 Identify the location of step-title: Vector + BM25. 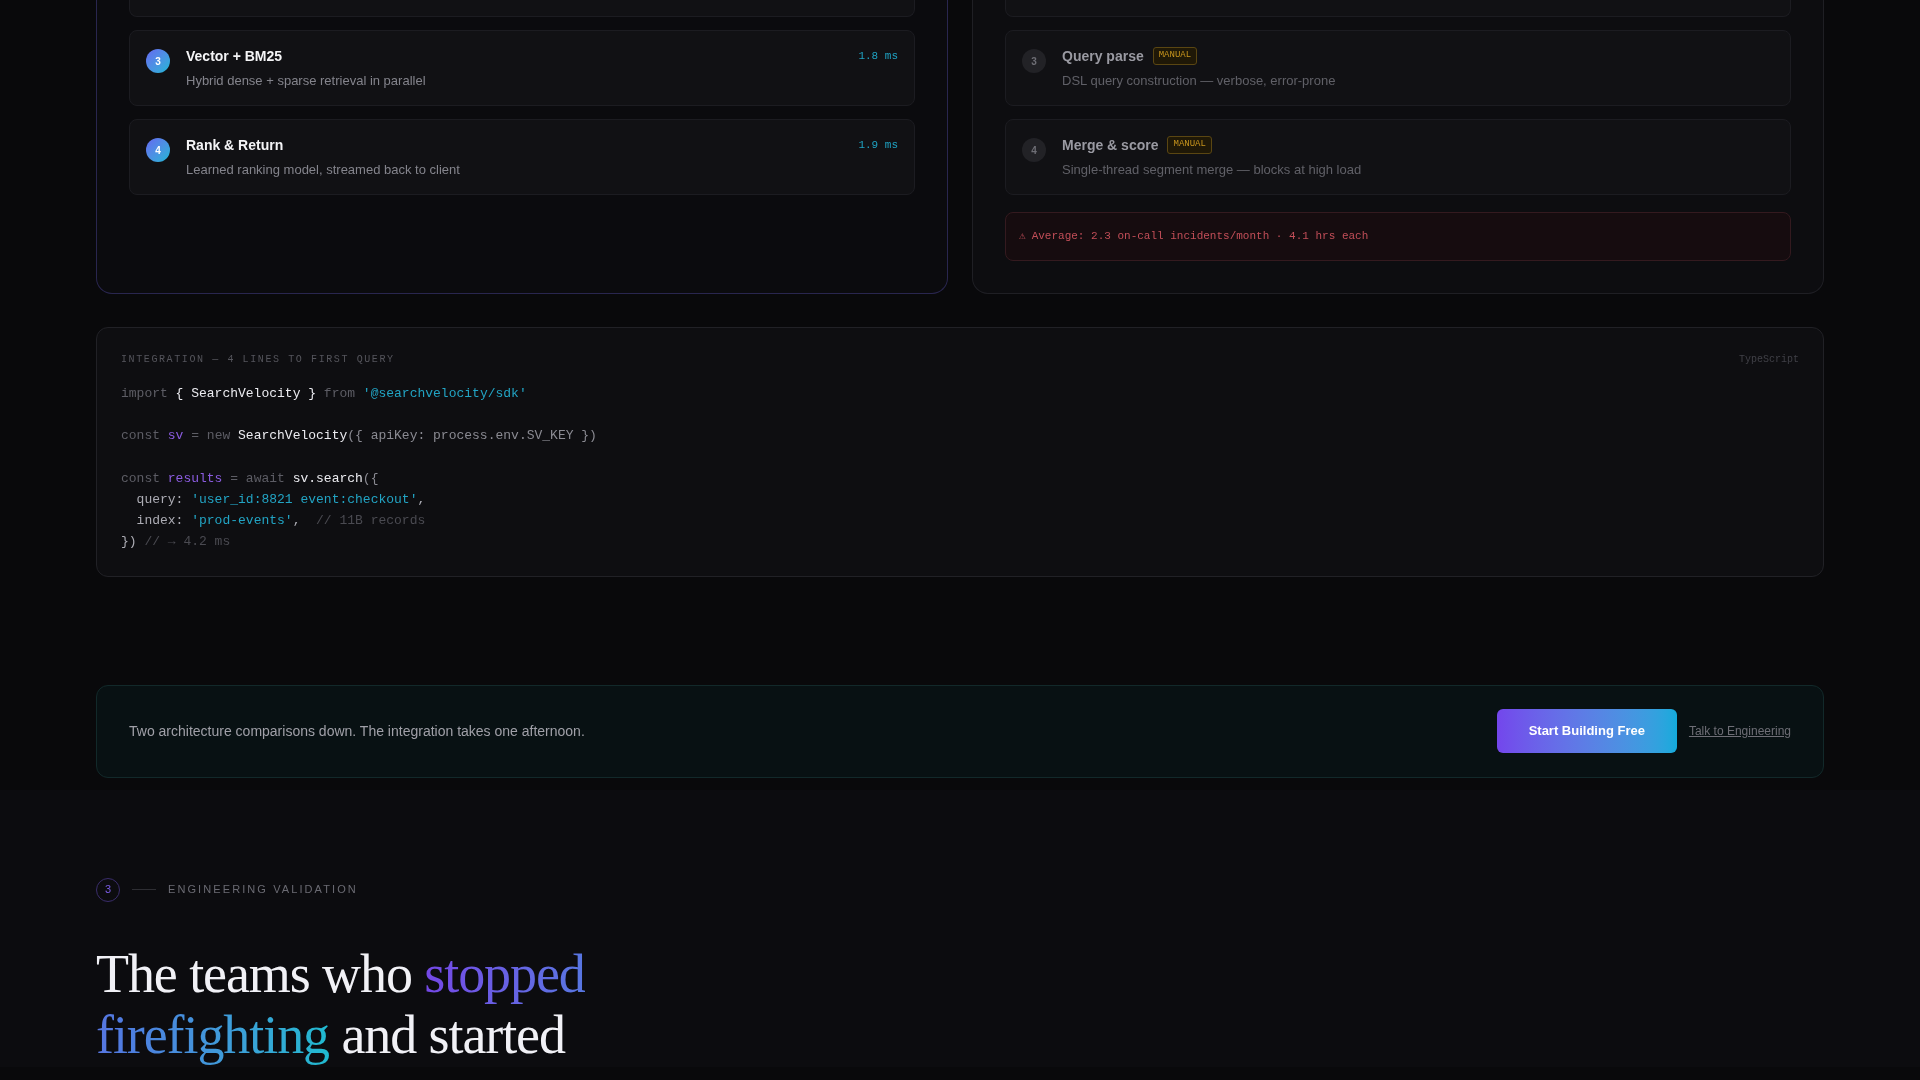
(234, 56).